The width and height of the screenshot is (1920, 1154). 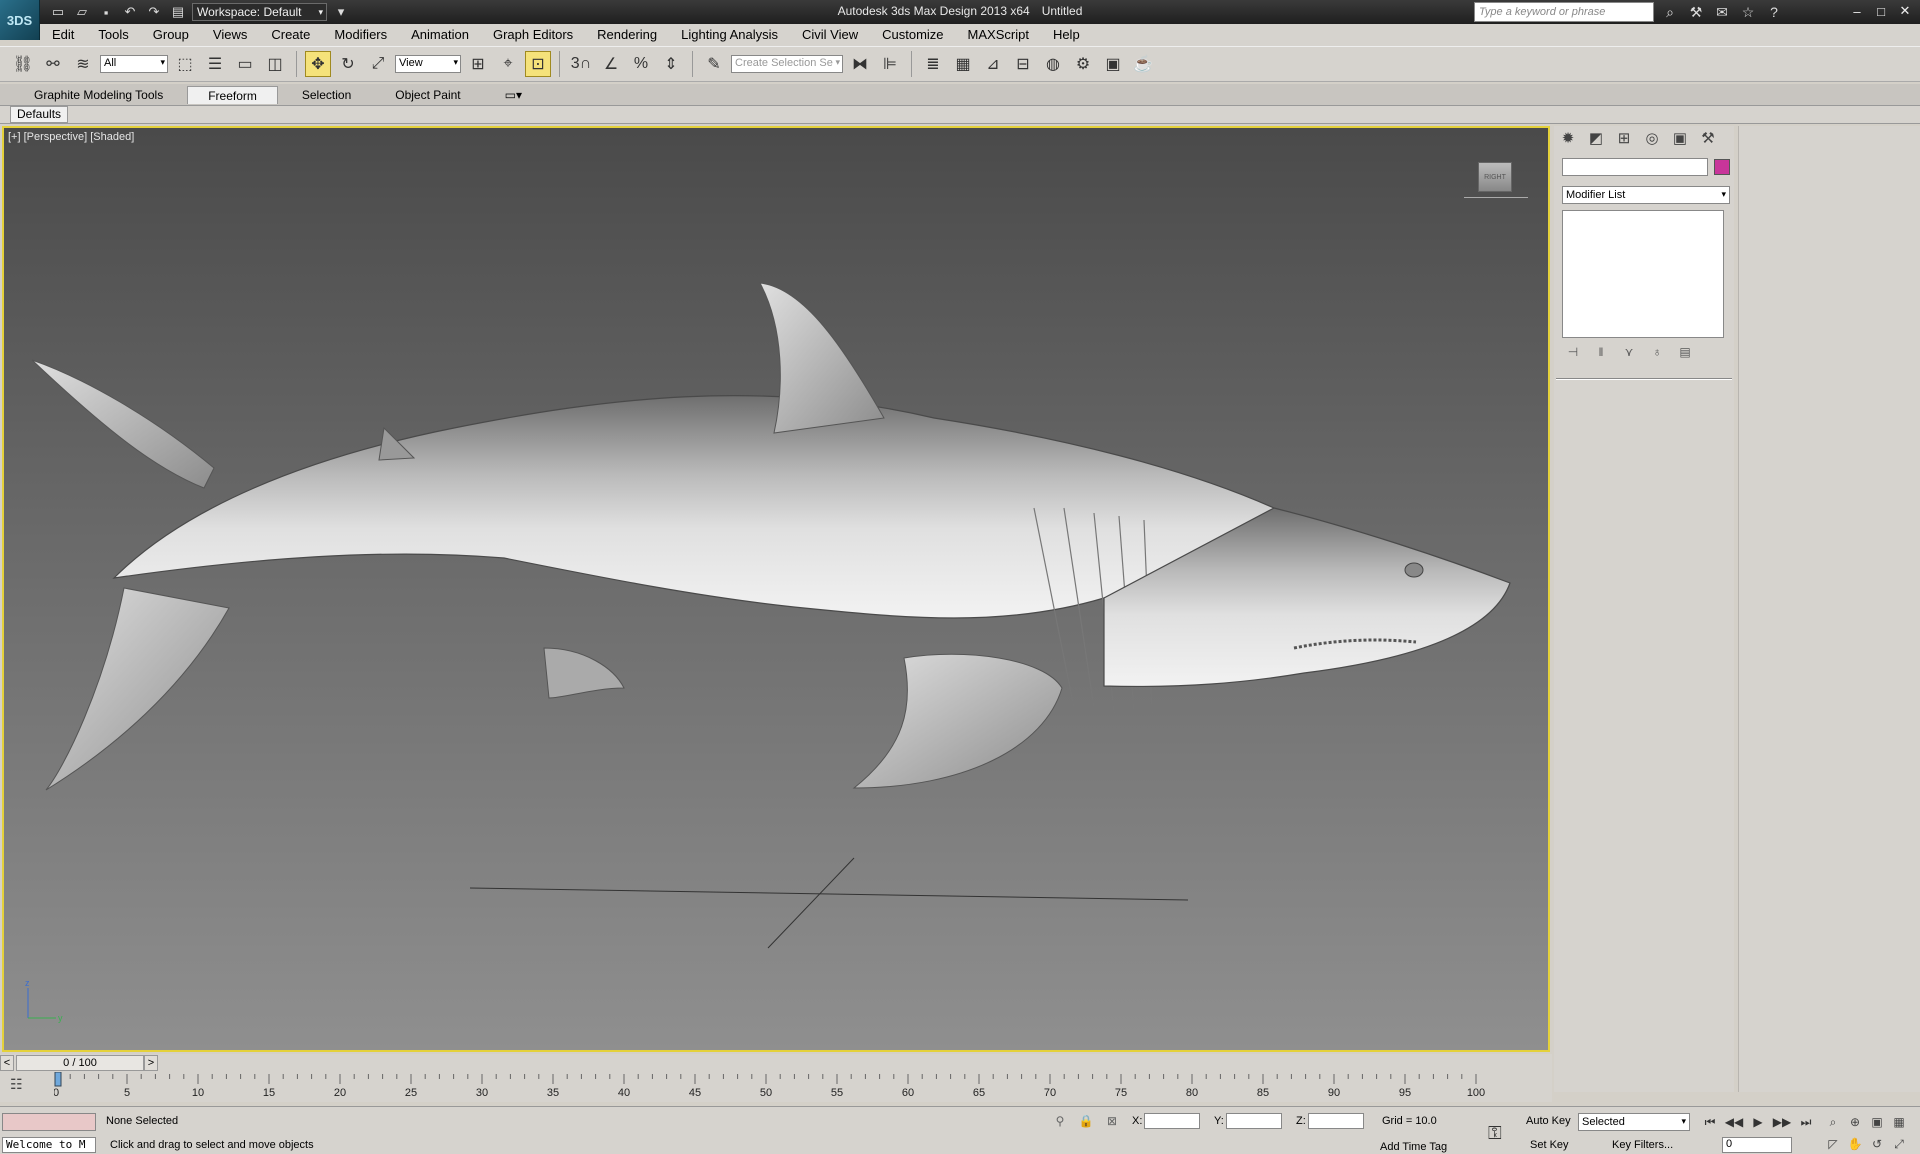 What do you see at coordinates (326, 95) in the screenshot?
I see `tab-selection: Selection` at bounding box center [326, 95].